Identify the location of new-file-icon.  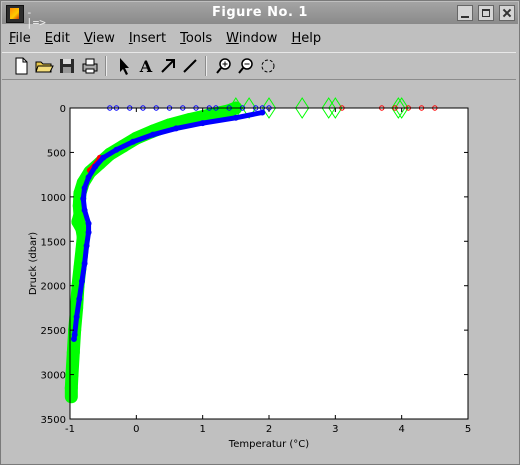
(21, 66).